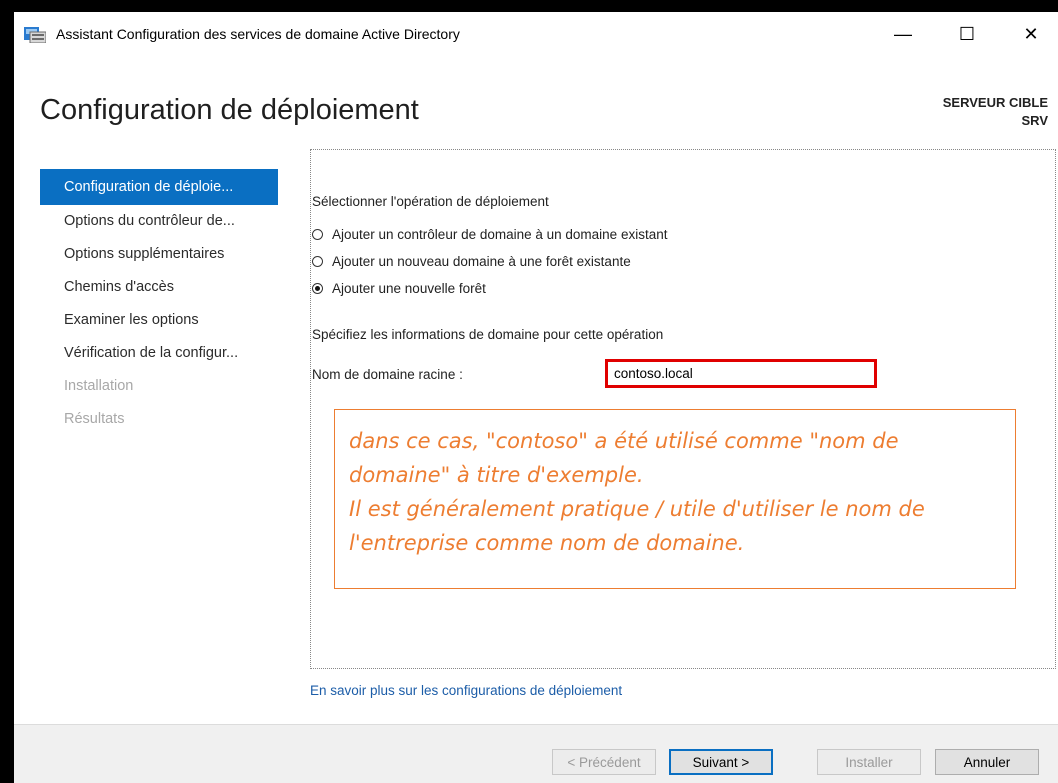 This screenshot has width=1058, height=783. What do you see at coordinates (604, 762) in the screenshot?
I see `previous-button: < Précédent` at bounding box center [604, 762].